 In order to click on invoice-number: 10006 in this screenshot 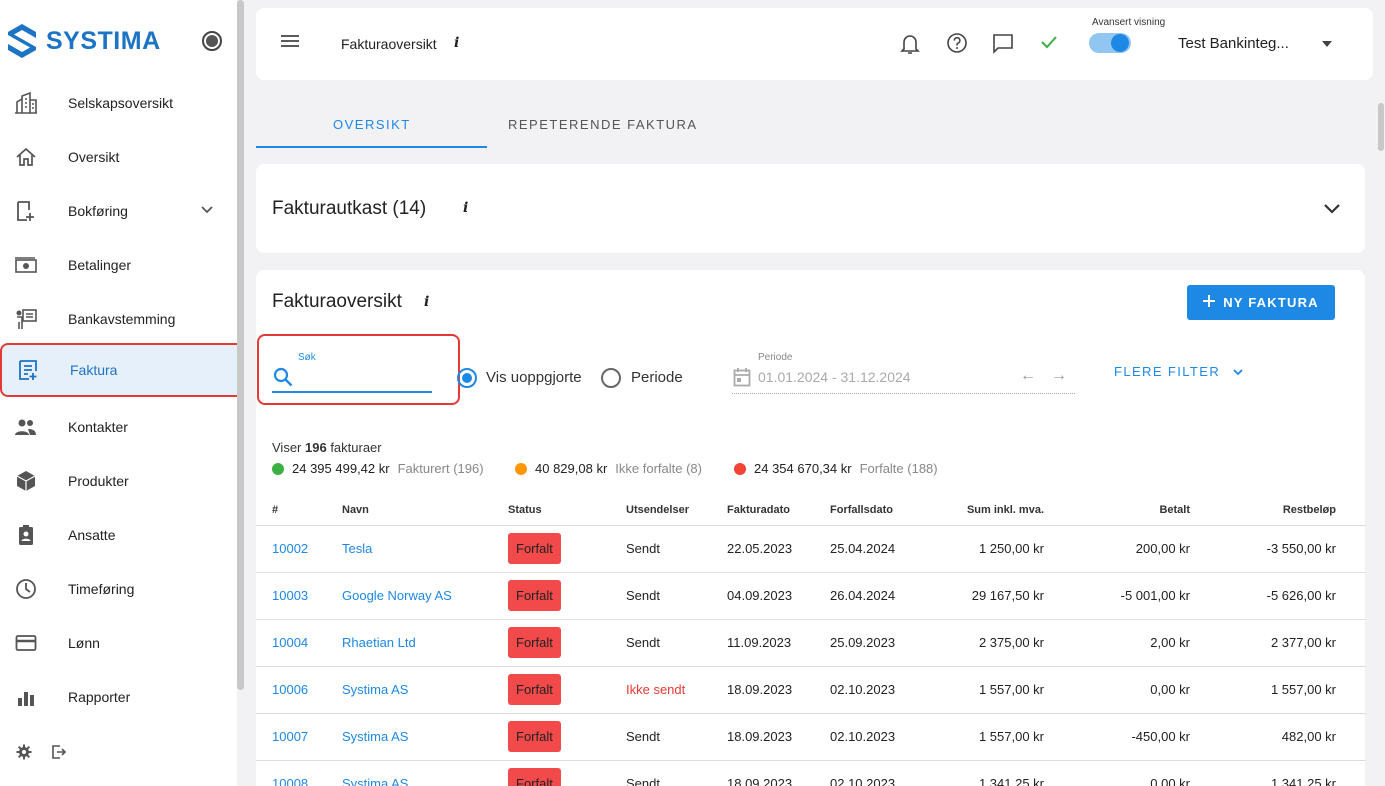, I will do `click(299, 690)`.